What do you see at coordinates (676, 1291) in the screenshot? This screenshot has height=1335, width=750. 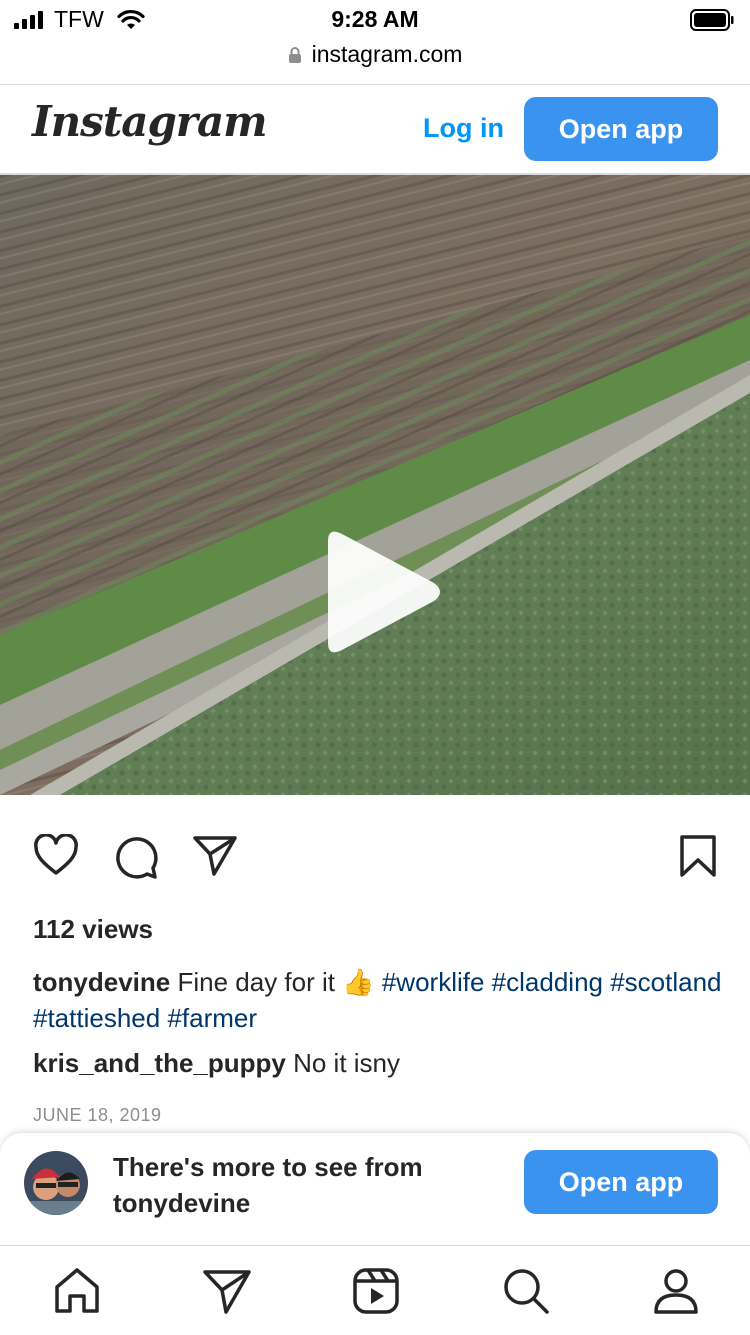 I see `profile-icon` at bounding box center [676, 1291].